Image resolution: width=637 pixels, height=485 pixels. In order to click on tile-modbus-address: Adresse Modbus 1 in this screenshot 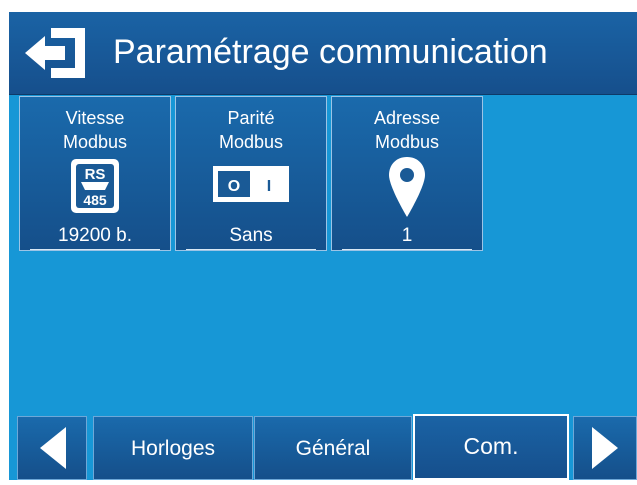, I will do `click(407, 173)`.